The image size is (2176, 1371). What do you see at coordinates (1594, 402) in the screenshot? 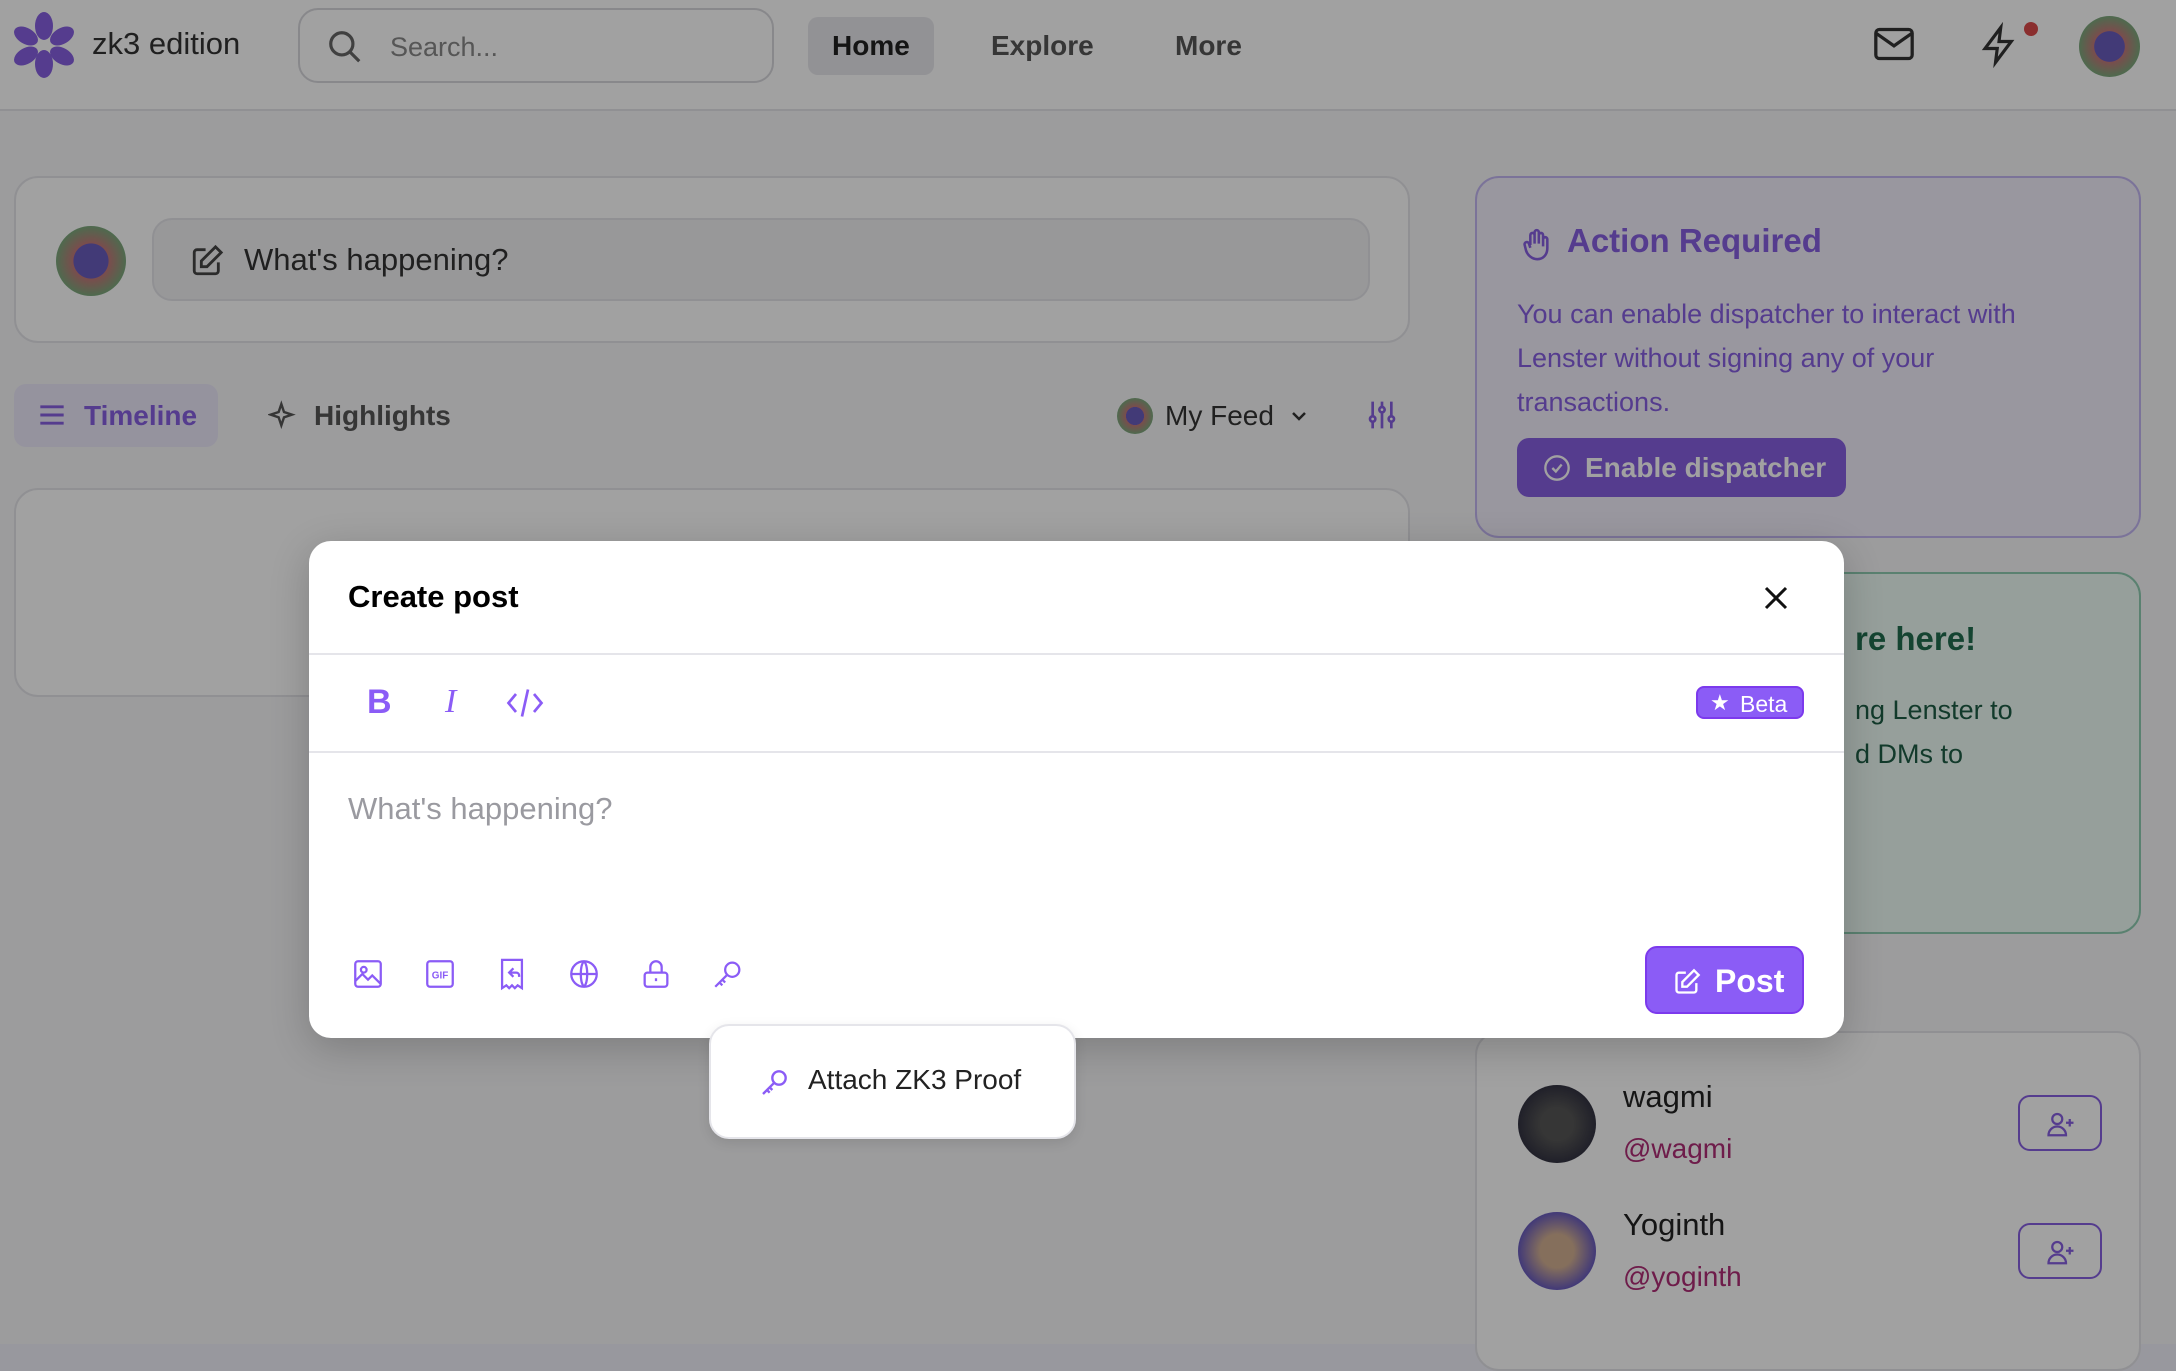
I see `body-line: transactions.` at bounding box center [1594, 402].